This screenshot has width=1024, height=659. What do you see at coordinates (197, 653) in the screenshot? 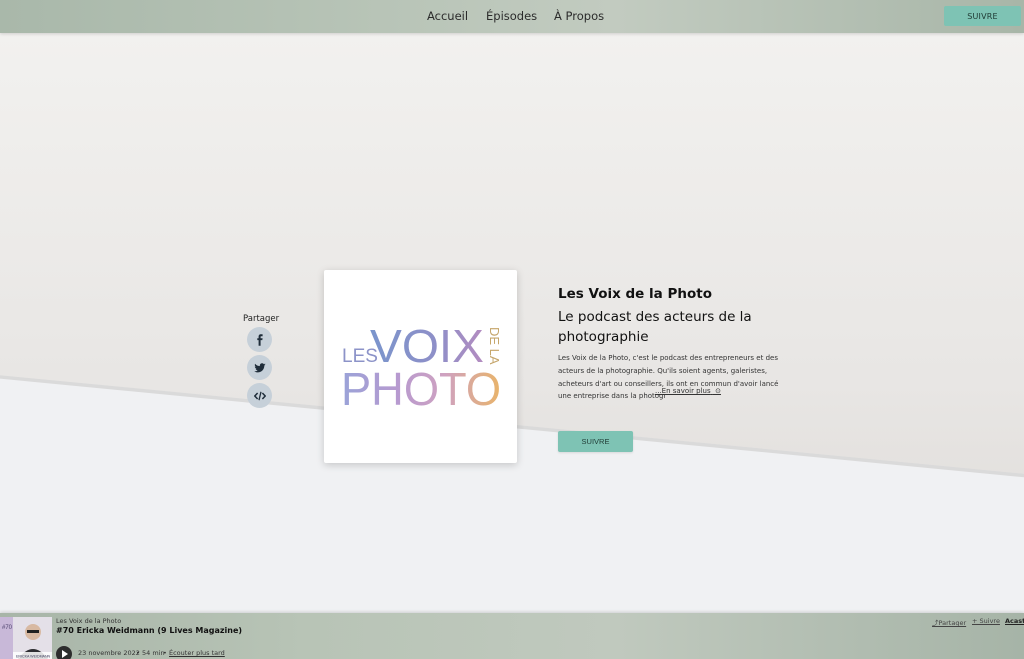
I see `listen-later-link: Écouter plus tard` at bounding box center [197, 653].